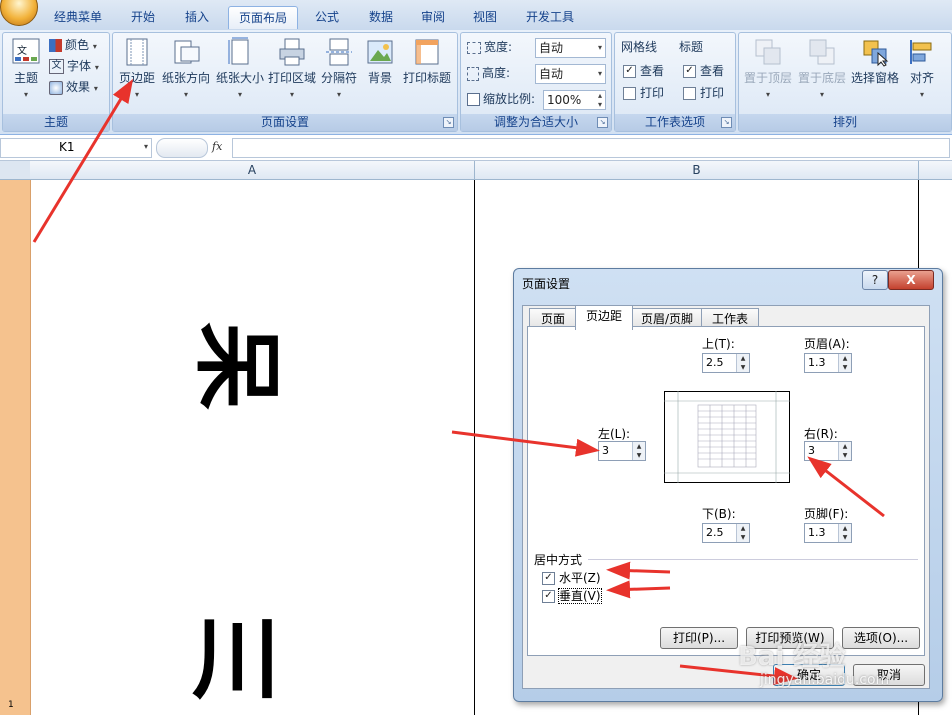 The image size is (952, 715). What do you see at coordinates (825, 680) in the screenshot?
I see `watermark-url: jingyan.baidu.com` at bounding box center [825, 680].